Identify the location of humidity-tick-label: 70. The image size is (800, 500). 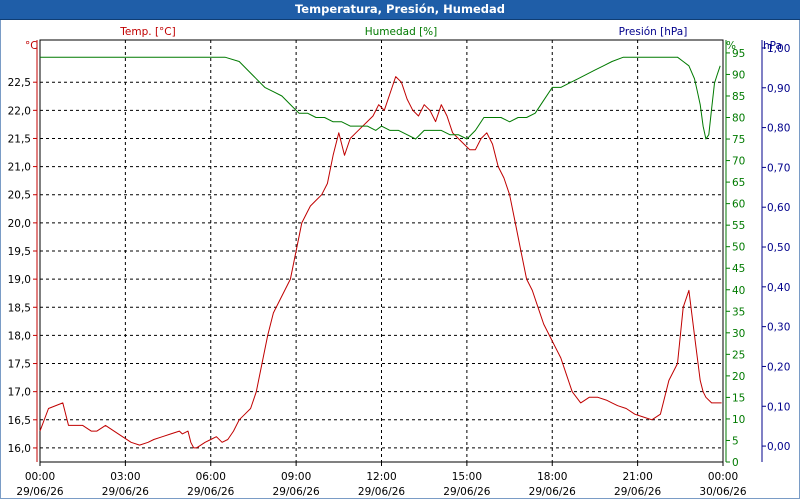
(738, 162).